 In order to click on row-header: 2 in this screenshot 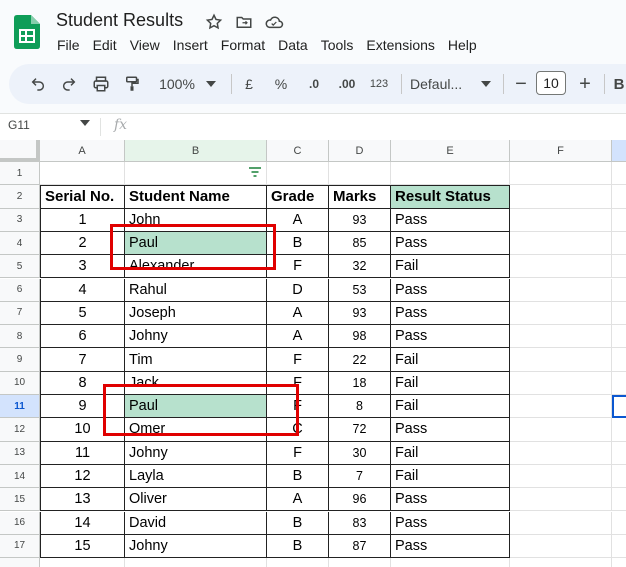, I will do `click(20, 197)`.